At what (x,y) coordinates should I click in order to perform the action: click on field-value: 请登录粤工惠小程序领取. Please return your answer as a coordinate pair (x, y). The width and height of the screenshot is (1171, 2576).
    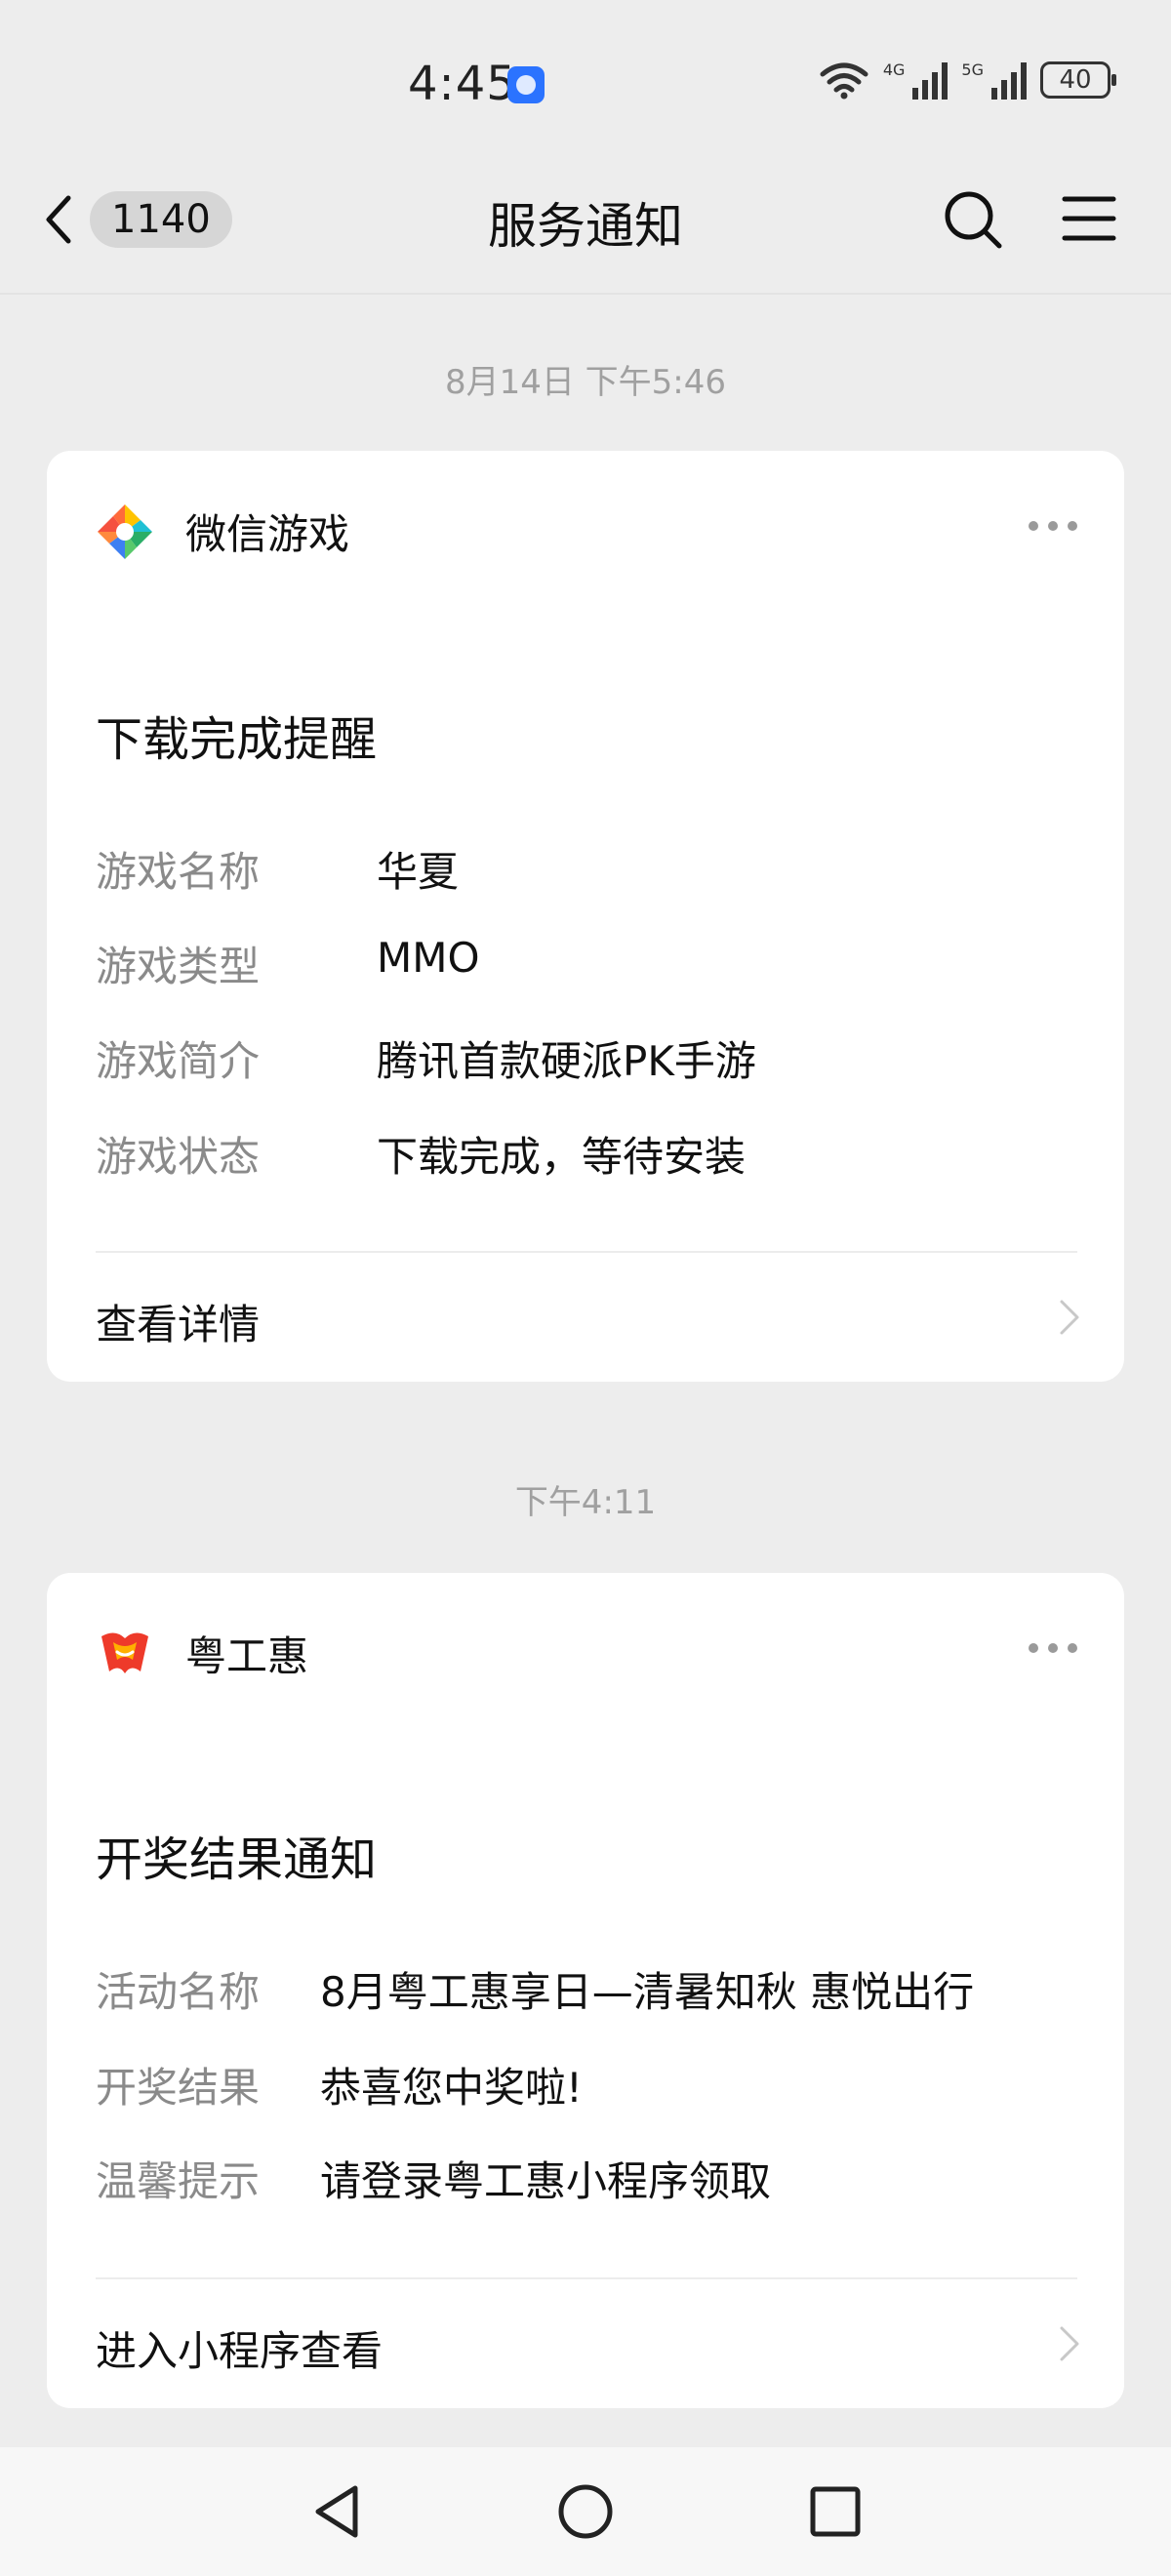
    Looking at the image, I should click on (546, 2181).